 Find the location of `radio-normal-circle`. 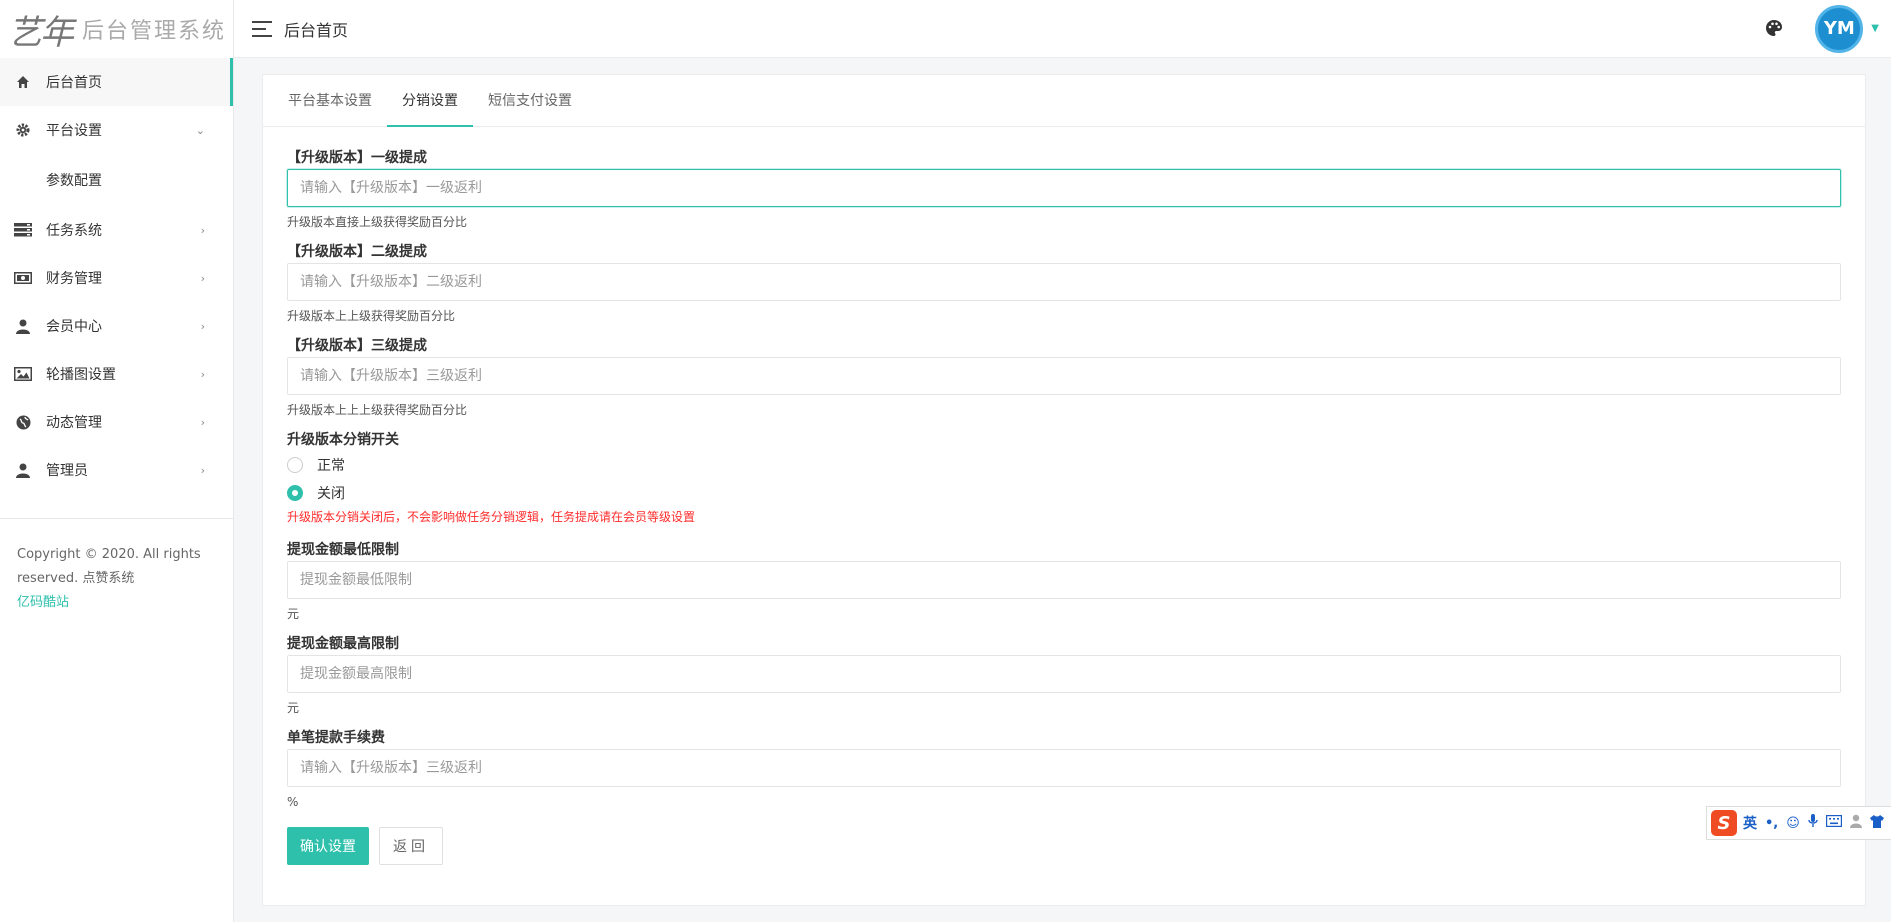

radio-normal-circle is located at coordinates (295, 465).